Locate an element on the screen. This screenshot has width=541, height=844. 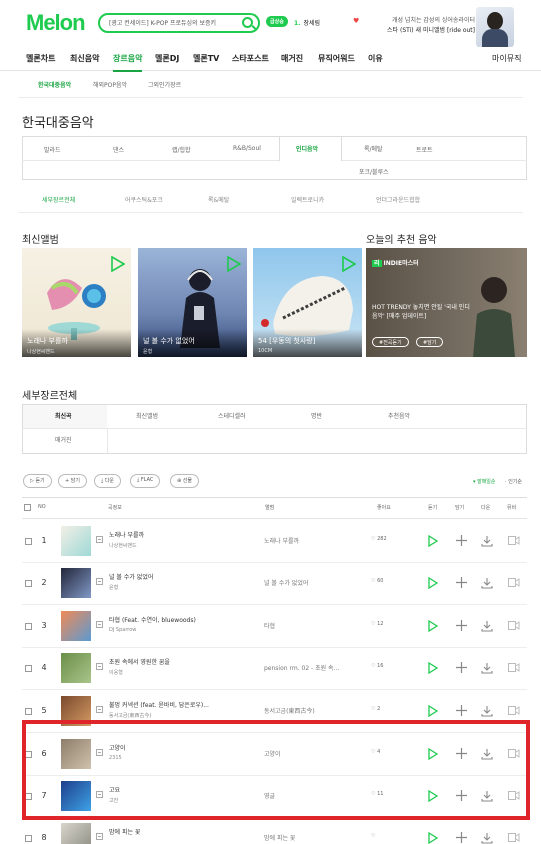
download-button: ⤓ 다운 is located at coordinates (108, 481).